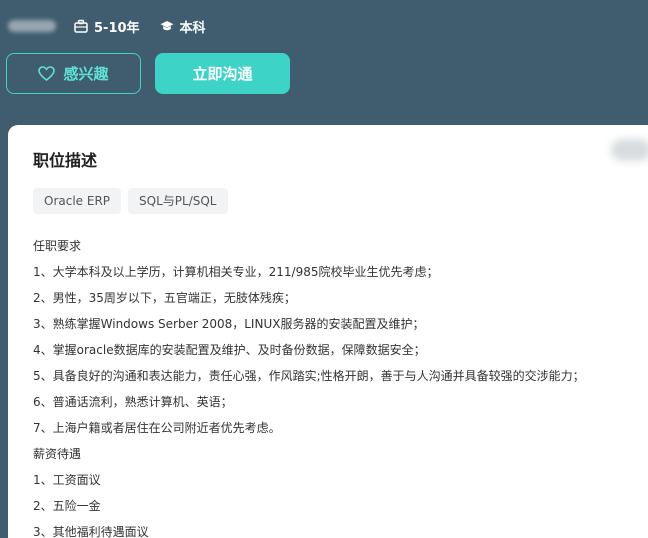 This screenshot has height=538, width=648. What do you see at coordinates (57, 454) in the screenshot?
I see `description-line: 薪资待遇` at bounding box center [57, 454].